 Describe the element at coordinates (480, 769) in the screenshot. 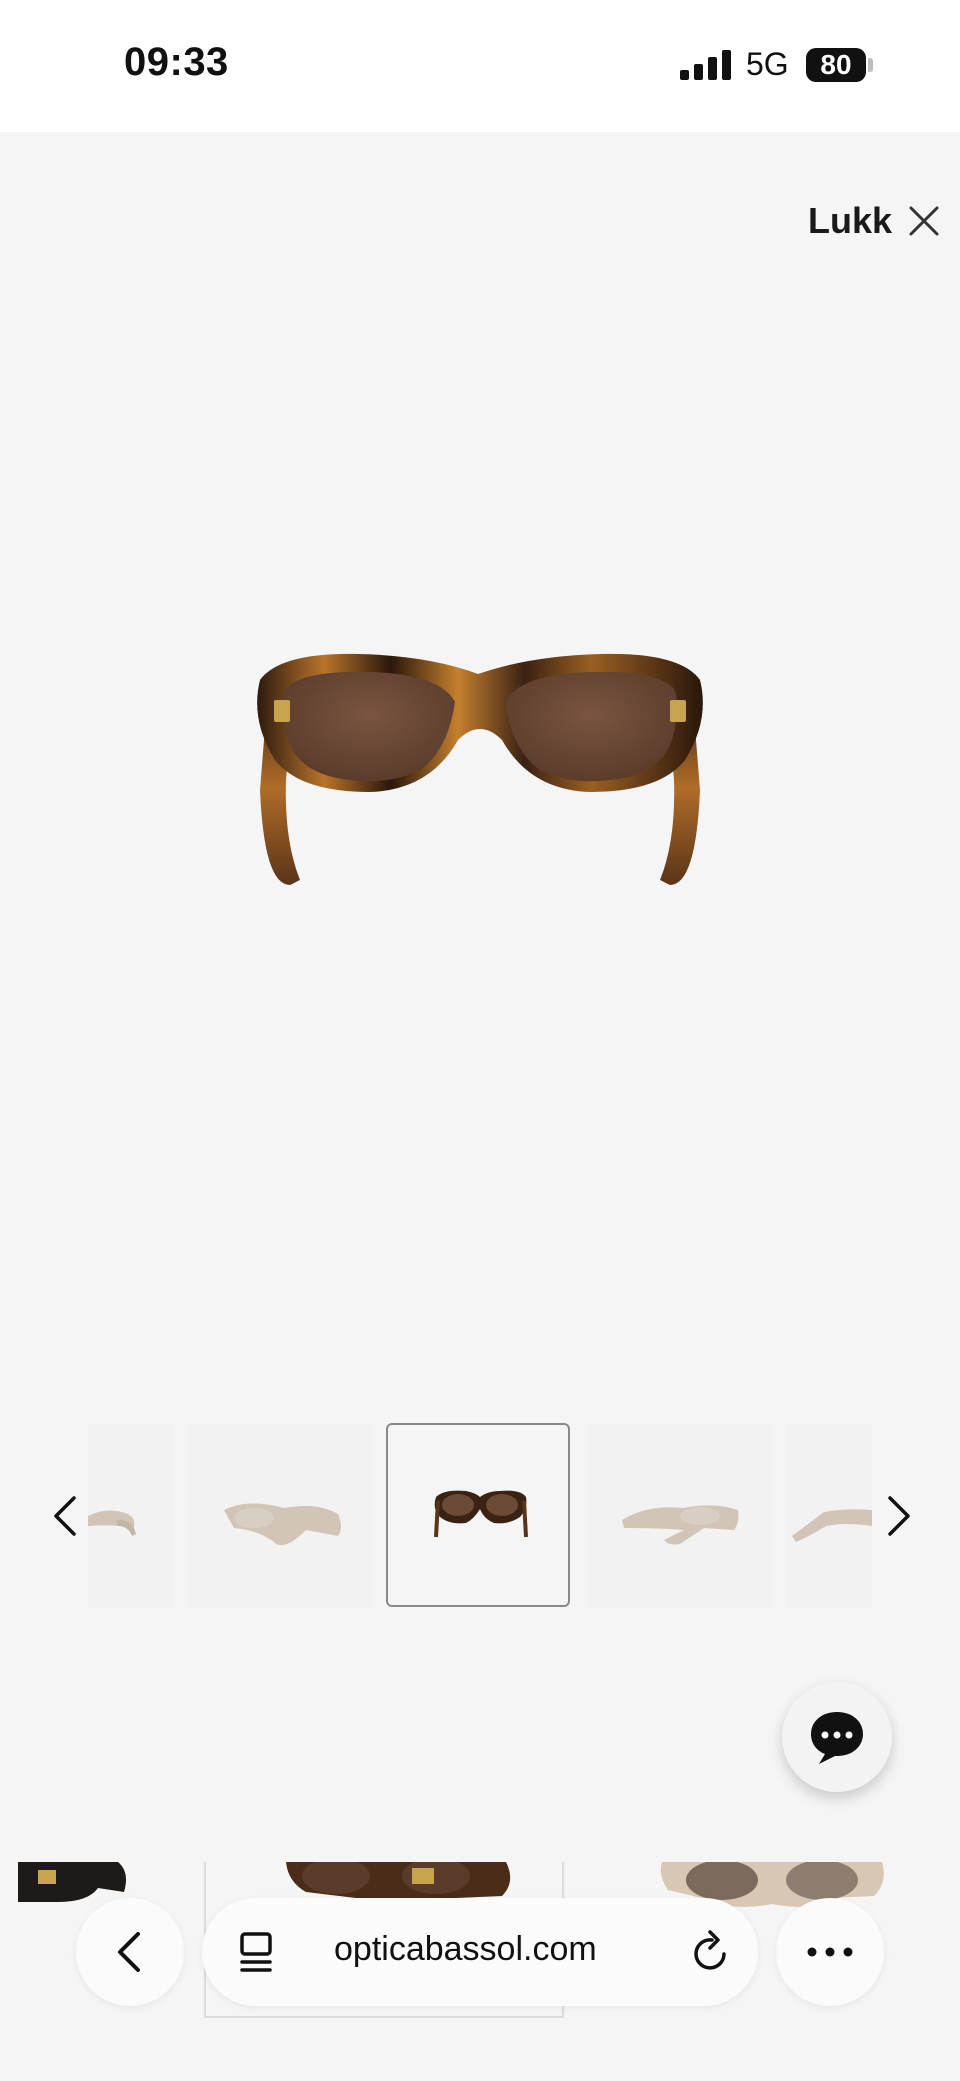

I see `product-image-sunglasses` at that location.